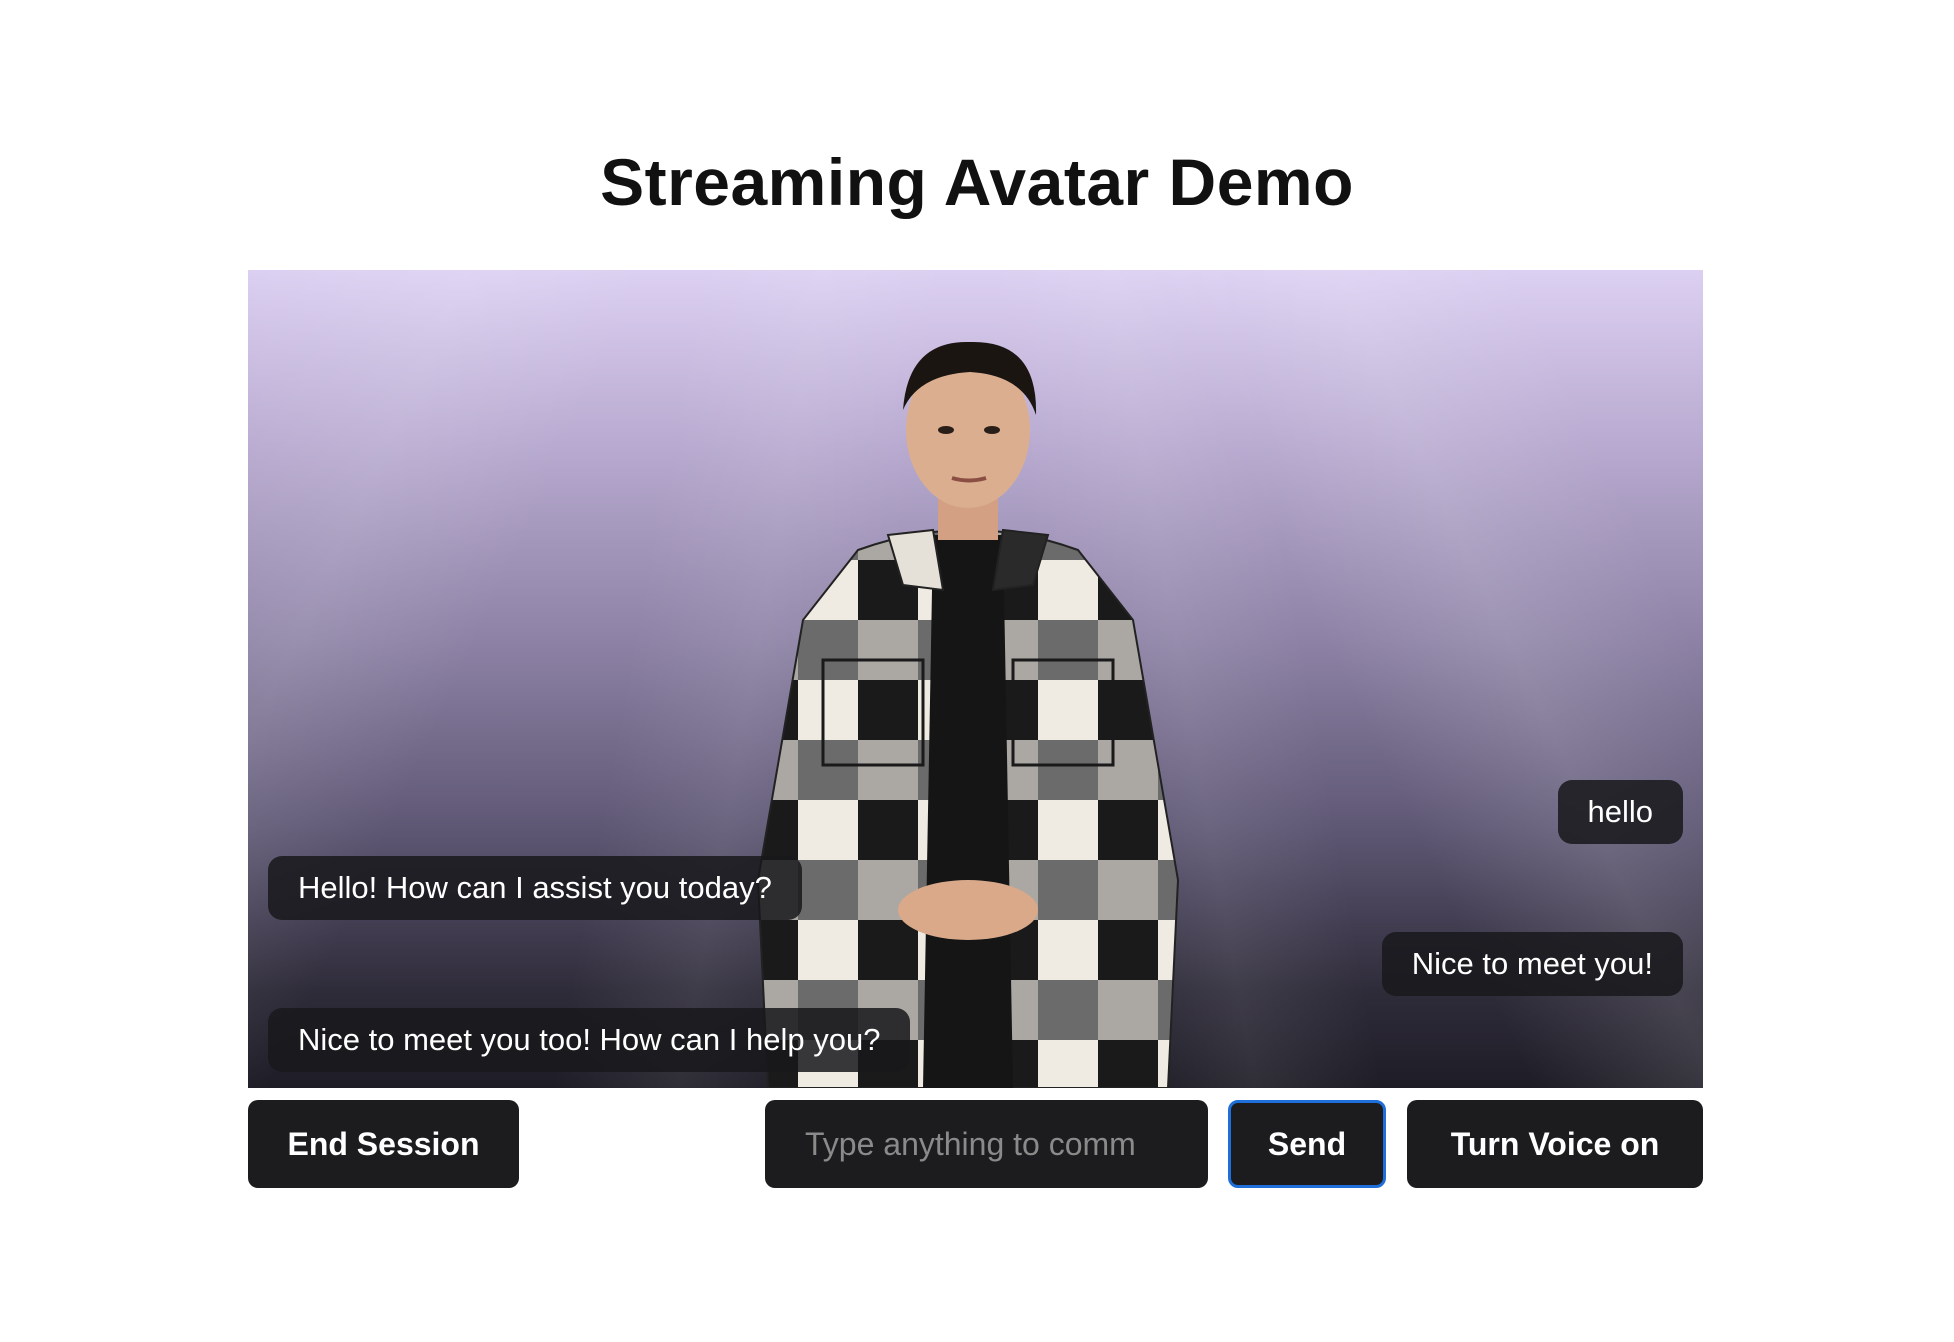  Describe the element at coordinates (986, 1144) in the screenshot. I see `message-input: Type anything to comm` at that location.